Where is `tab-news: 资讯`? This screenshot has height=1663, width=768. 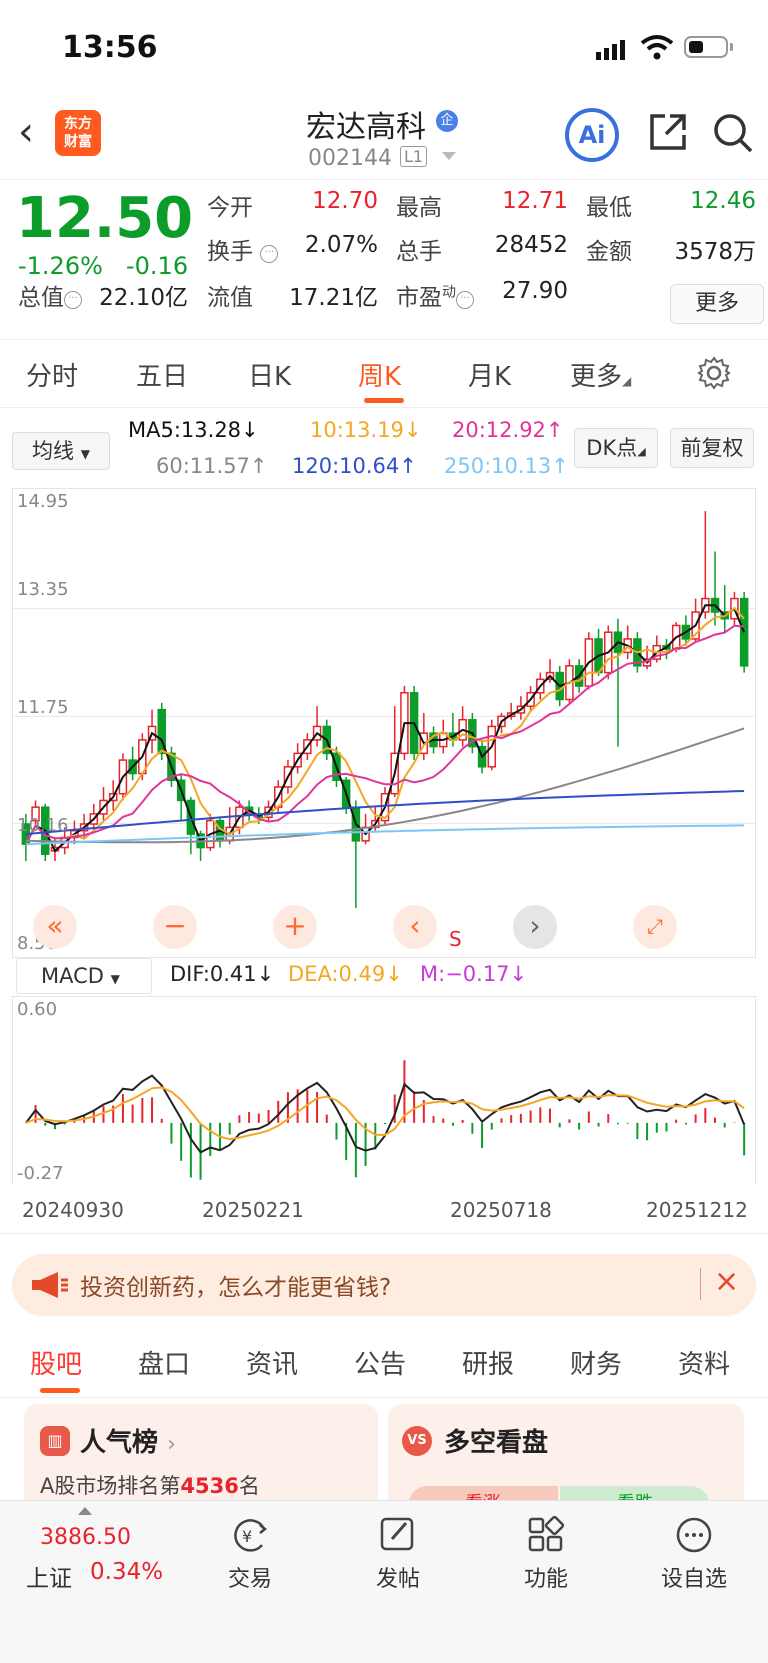
tab-news: 资讯 is located at coordinates (272, 1362).